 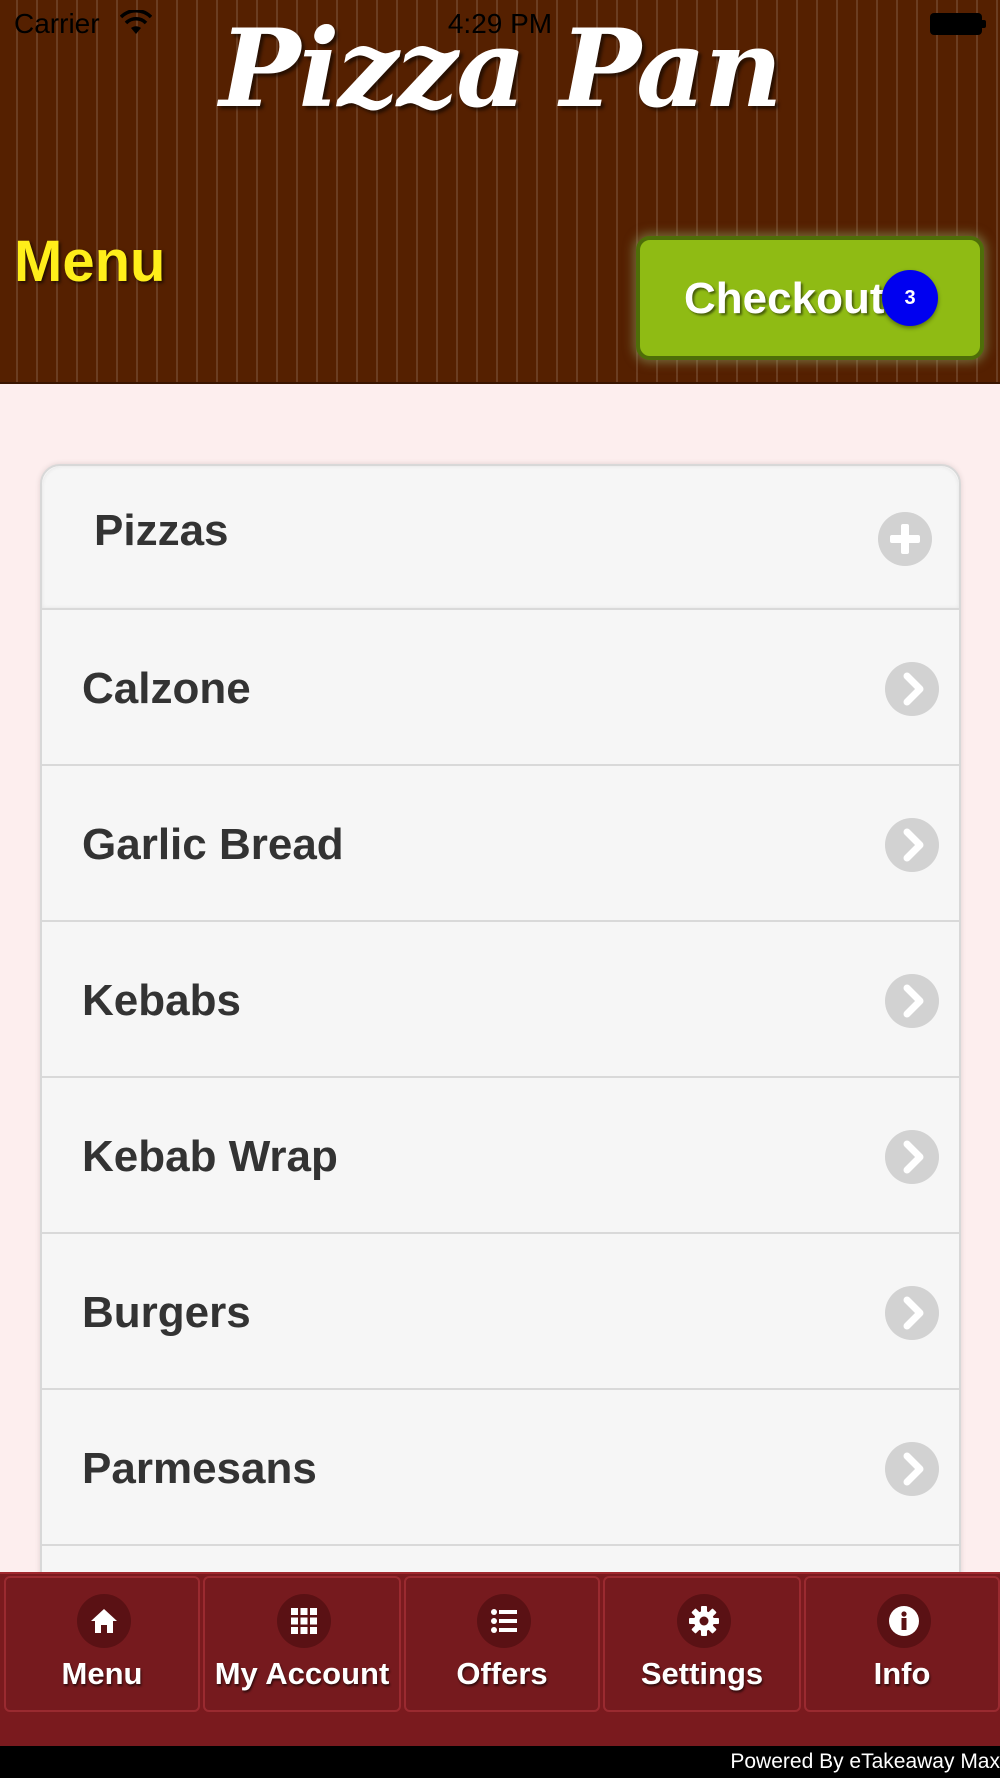 I want to click on plus-circle-icon, so click(x=905, y=539).